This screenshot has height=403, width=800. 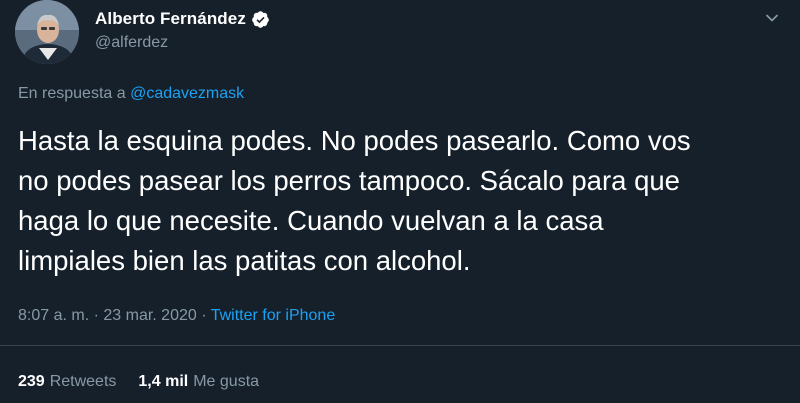 I want to click on retweets-label: Retweets, so click(x=83, y=381).